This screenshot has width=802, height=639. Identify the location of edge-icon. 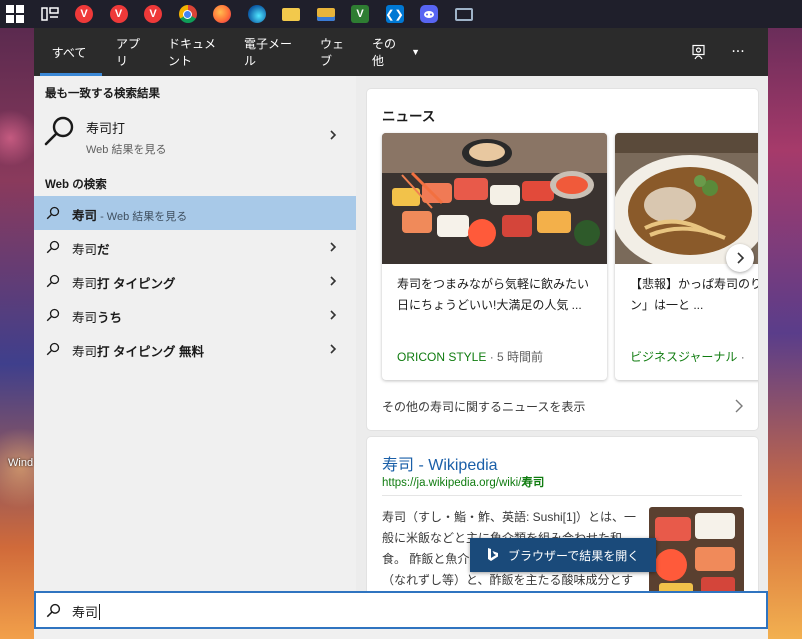
(256, 14).